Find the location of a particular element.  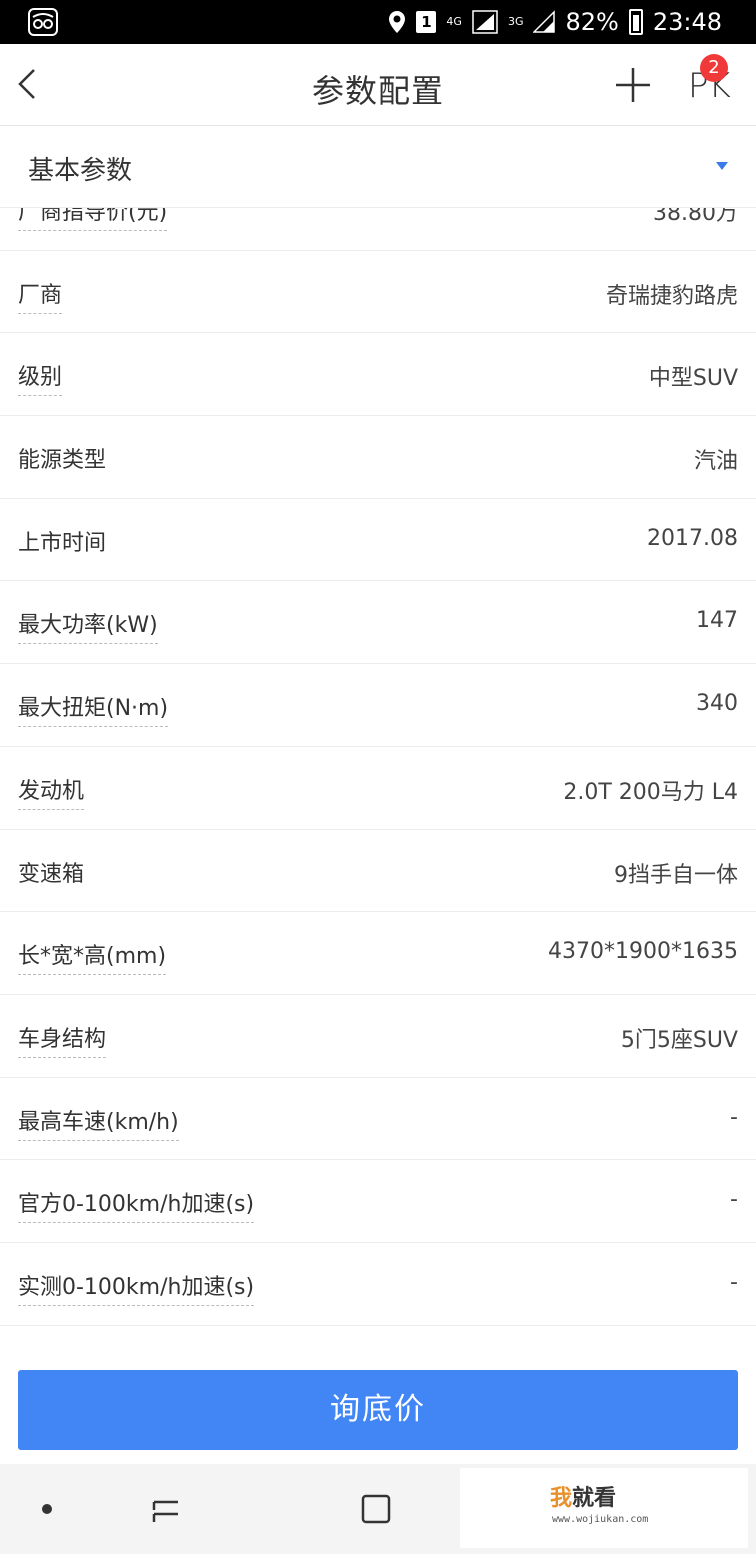

sim-indicator: 1 is located at coordinates (426, 22).